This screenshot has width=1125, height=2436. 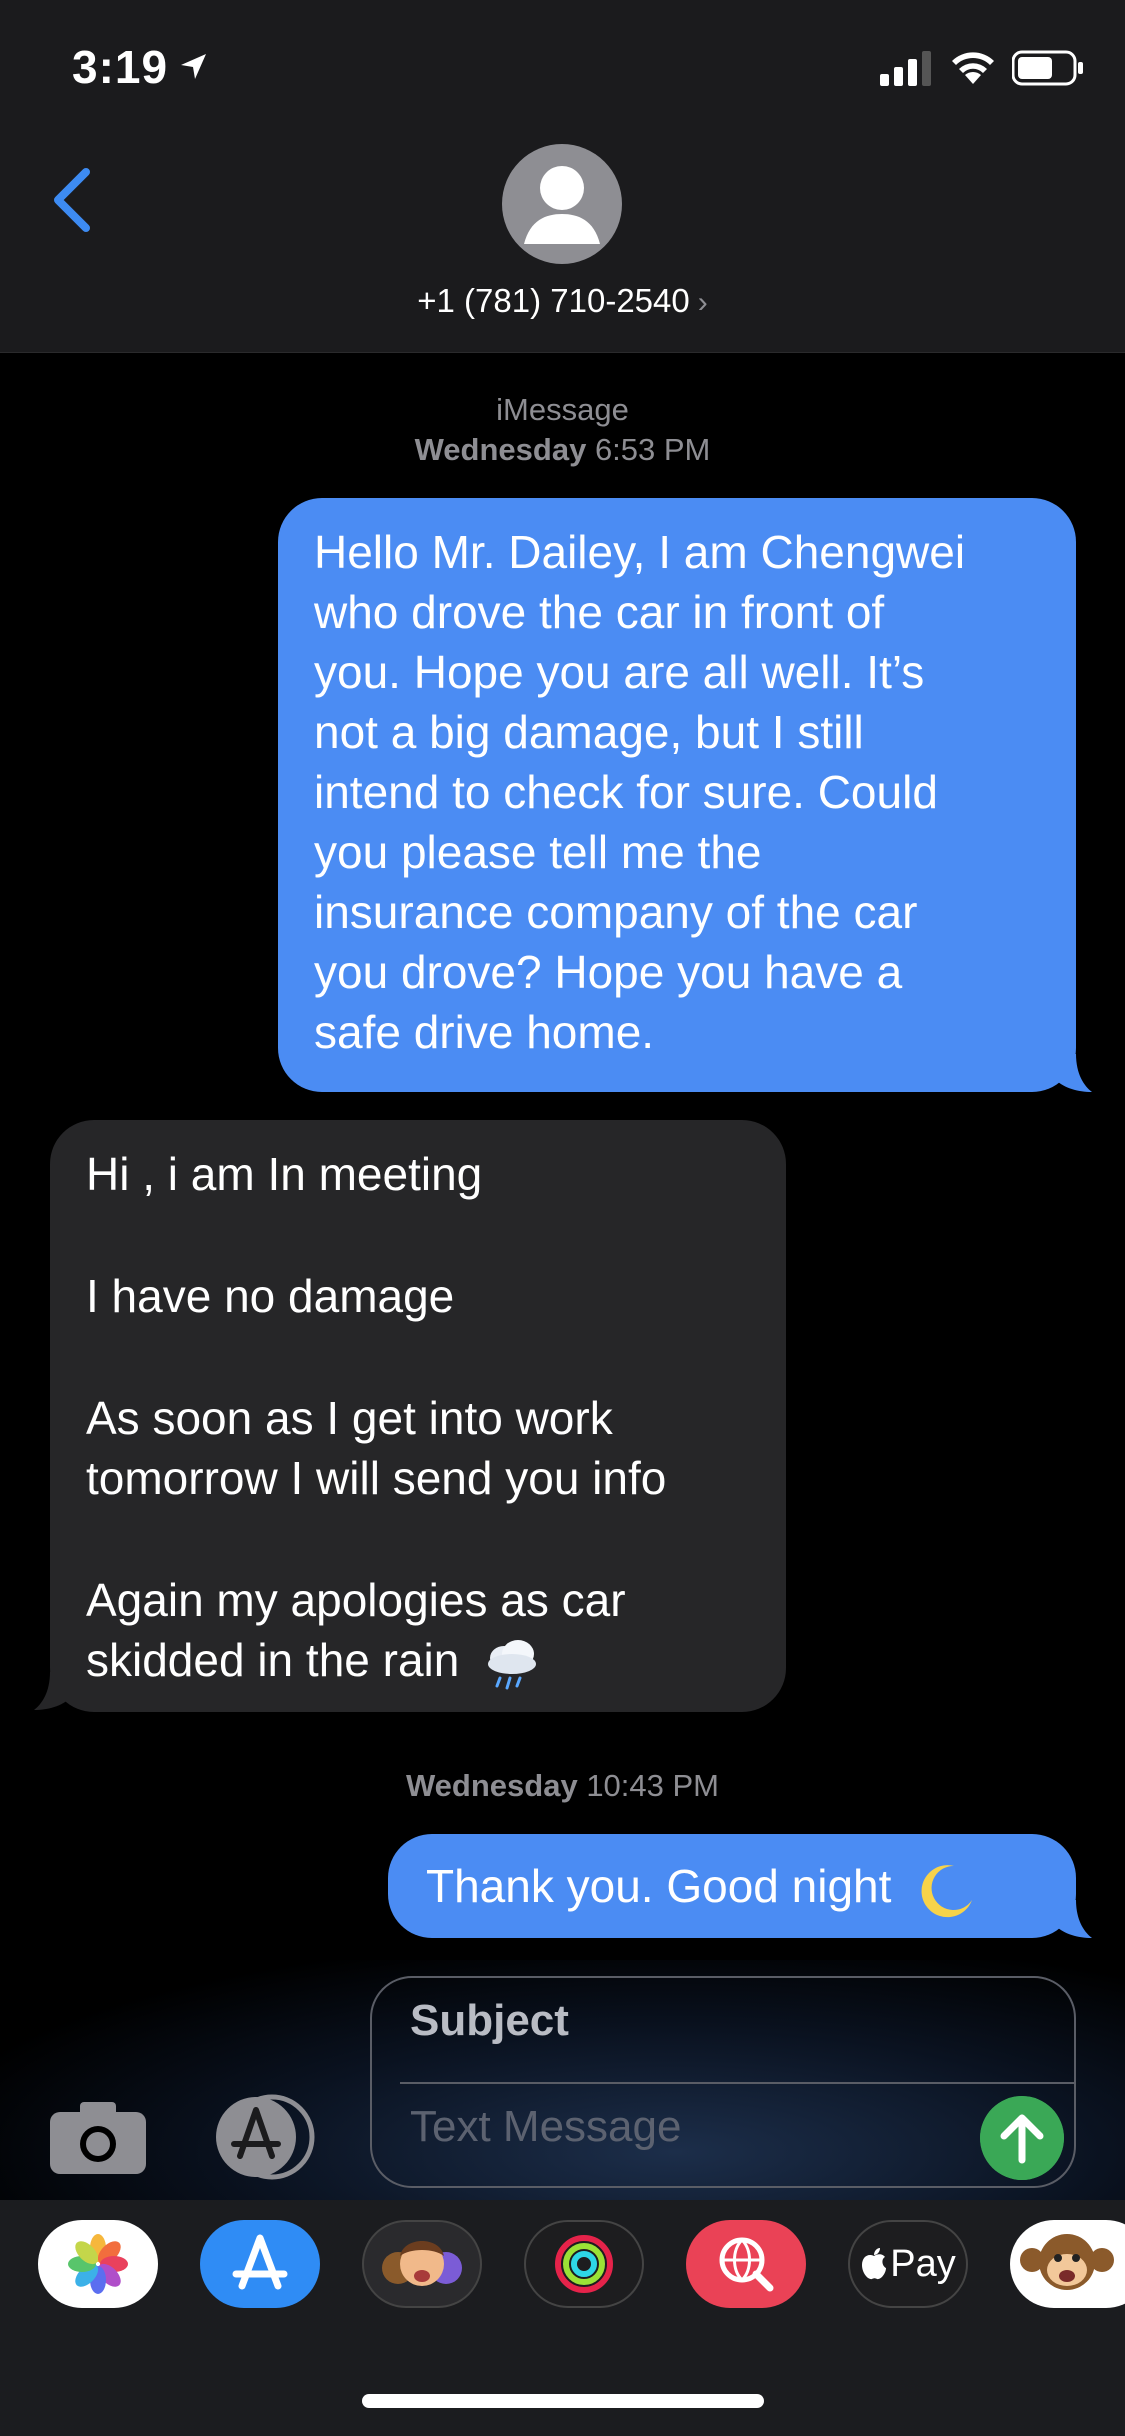 I want to click on back-button, so click(x=74, y=200).